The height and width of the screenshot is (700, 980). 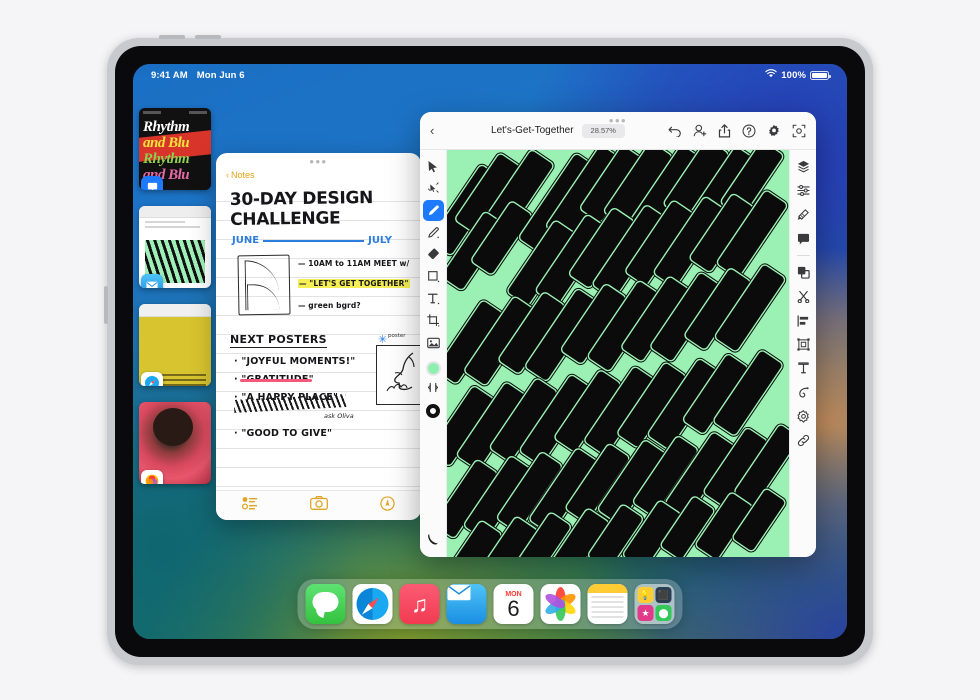 I want to click on undo-icon, so click(x=675, y=131).